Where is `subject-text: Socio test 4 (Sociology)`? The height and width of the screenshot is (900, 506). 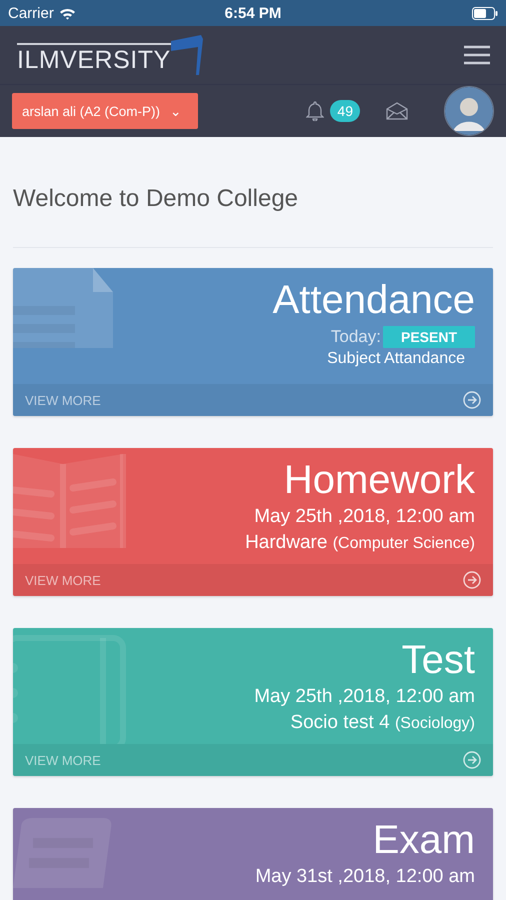
subject-text: Socio test 4 (Sociology) is located at coordinates (382, 723).